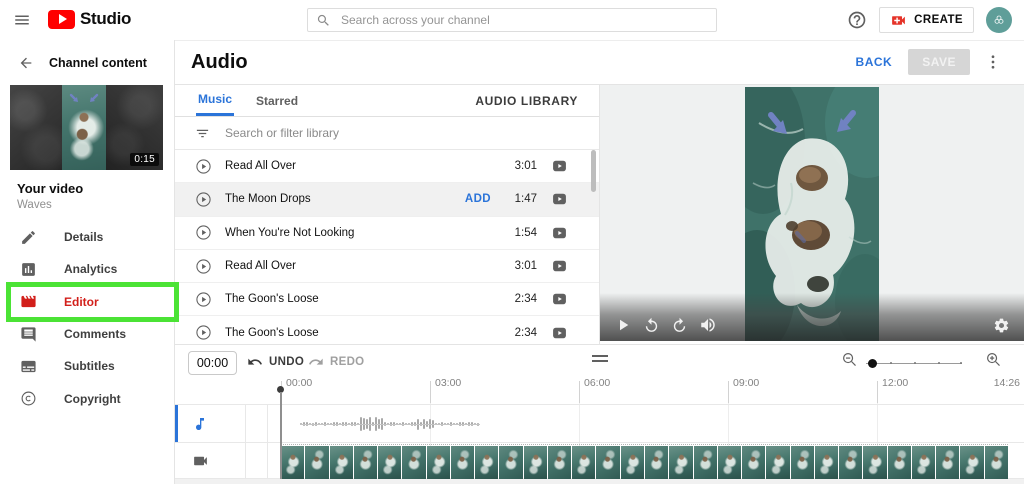 The image size is (1024, 484). What do you see at coordinates (387, 200) in the screenshot?
I see `track-row: The Moon Drops ADD 1:47` at bounding box center [387, 200].